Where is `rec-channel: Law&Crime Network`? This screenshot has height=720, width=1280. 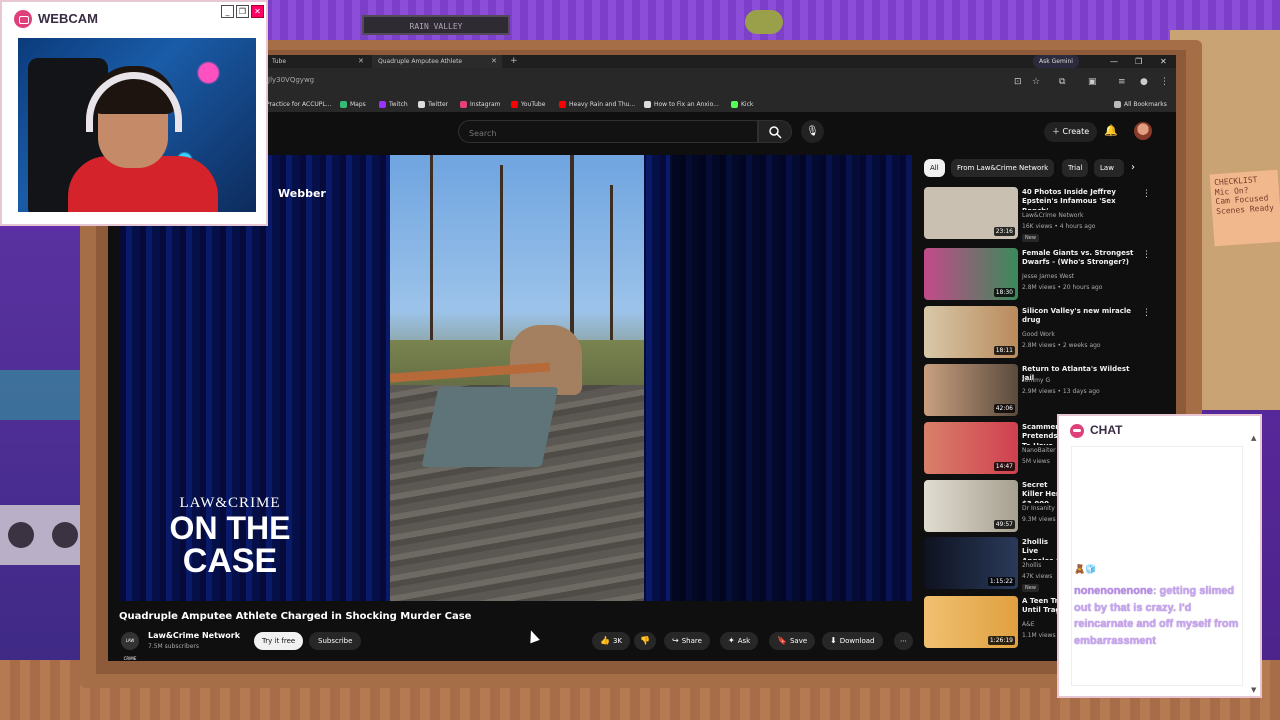 rec-channel: Law&Crime Network is located at coordinates (1052, 215).